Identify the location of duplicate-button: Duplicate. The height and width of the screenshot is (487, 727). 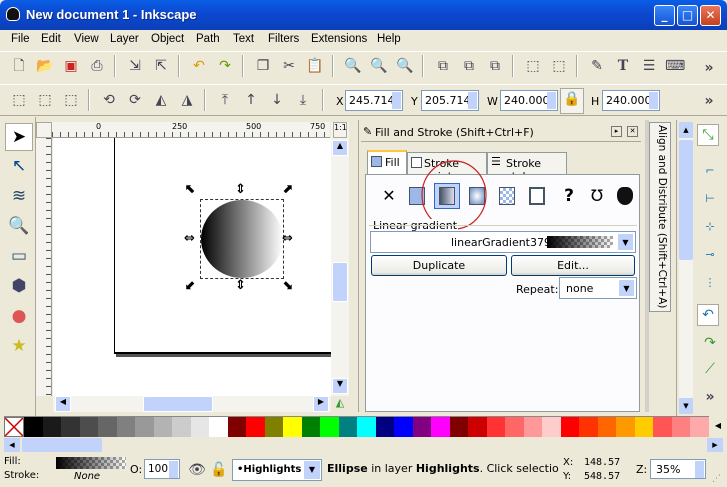
(439, 265).